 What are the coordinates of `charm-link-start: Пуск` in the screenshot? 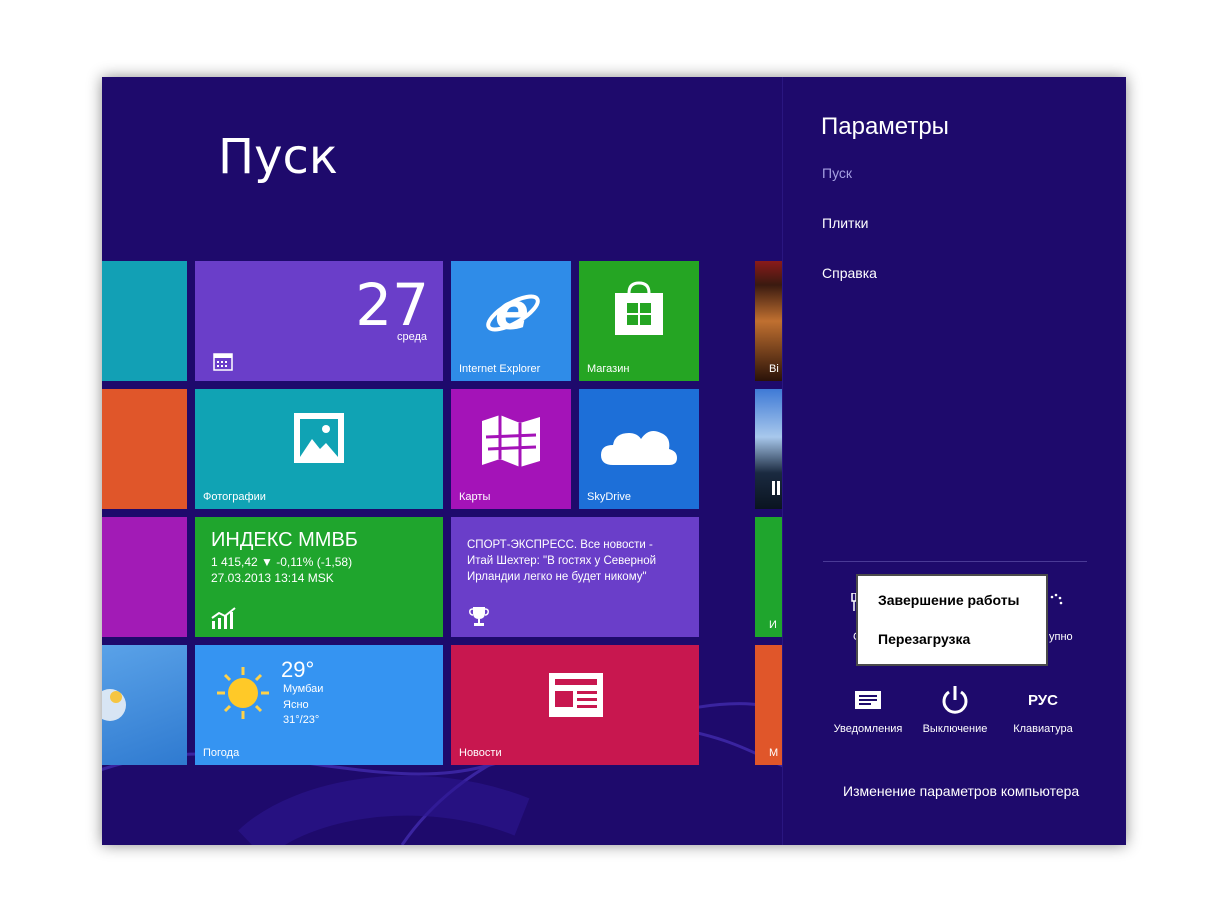 It's located at (837, 173).